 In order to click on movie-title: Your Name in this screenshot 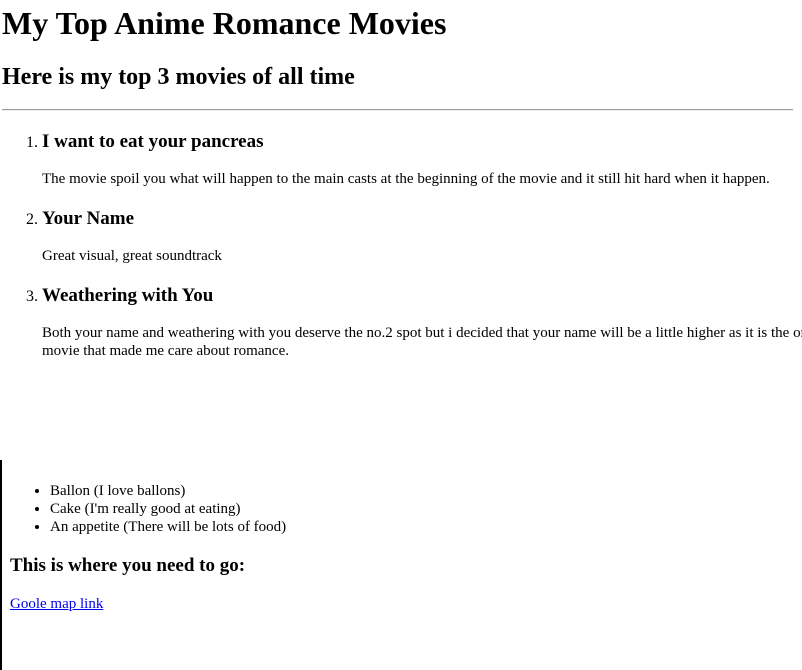, I will do `click(88, 218)`.